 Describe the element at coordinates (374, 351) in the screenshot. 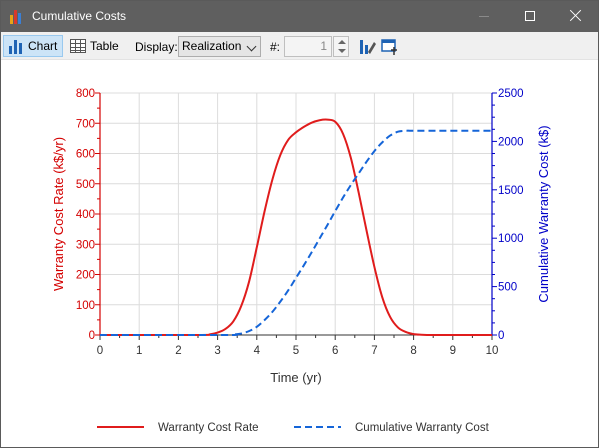

I see `x-tick-label: 7` at that location.